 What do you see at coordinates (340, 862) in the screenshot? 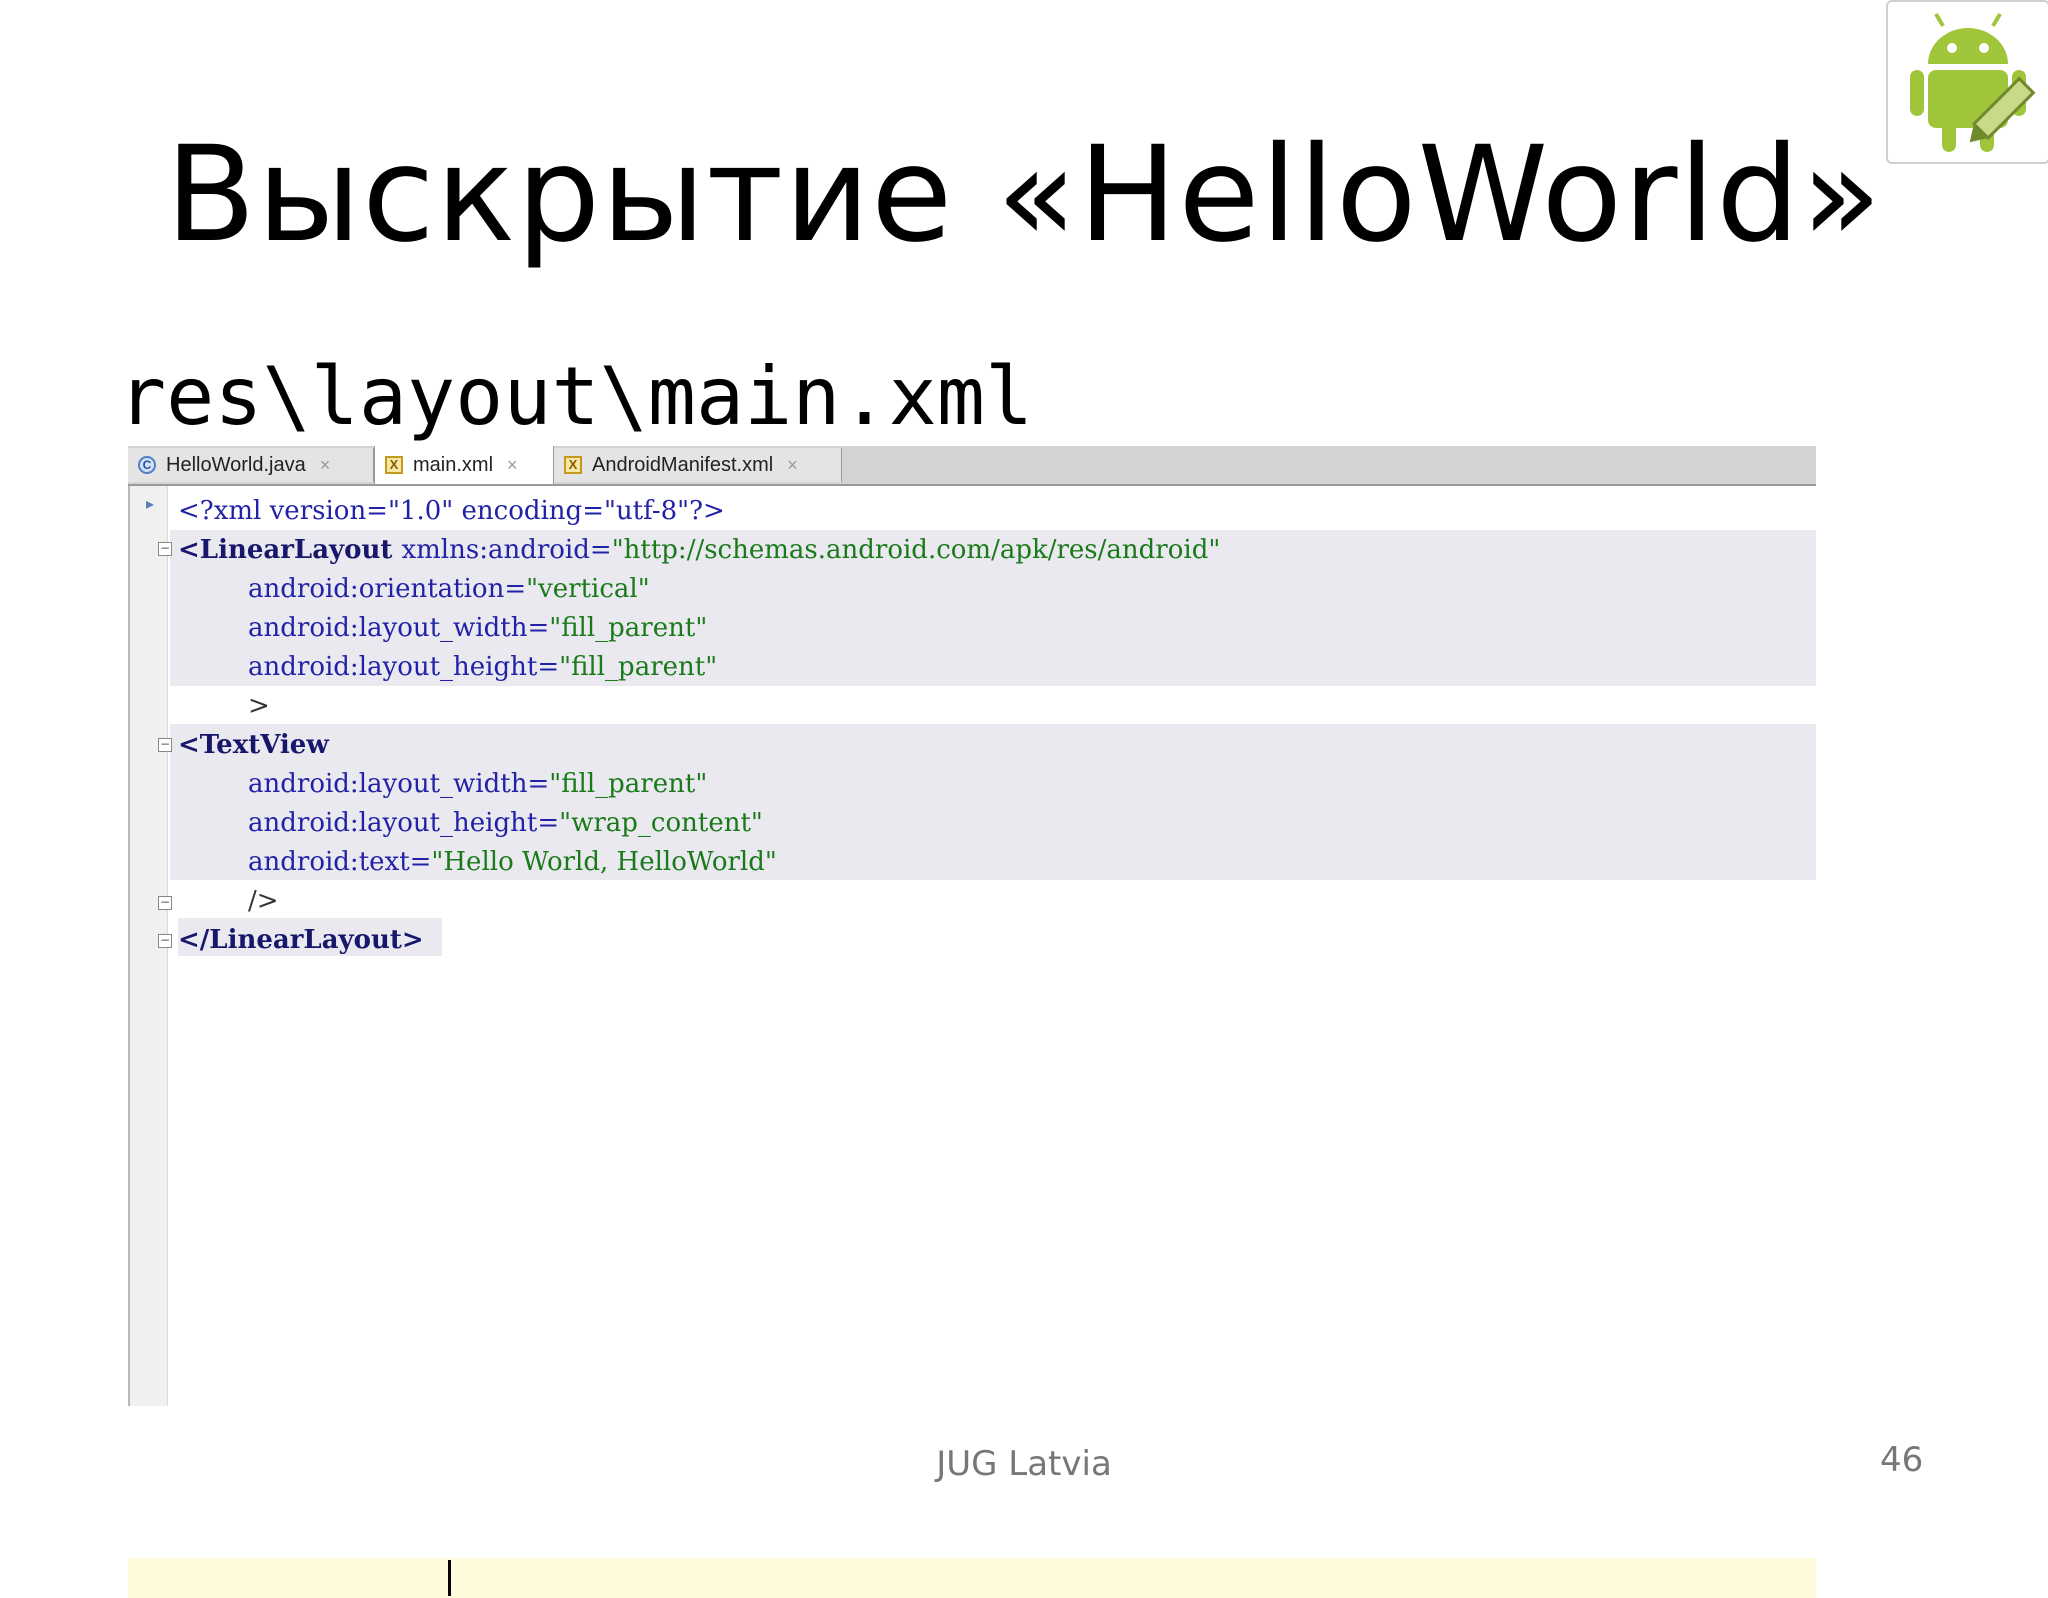
I see `code-token: android:text=` at bounding box center [340, 862].